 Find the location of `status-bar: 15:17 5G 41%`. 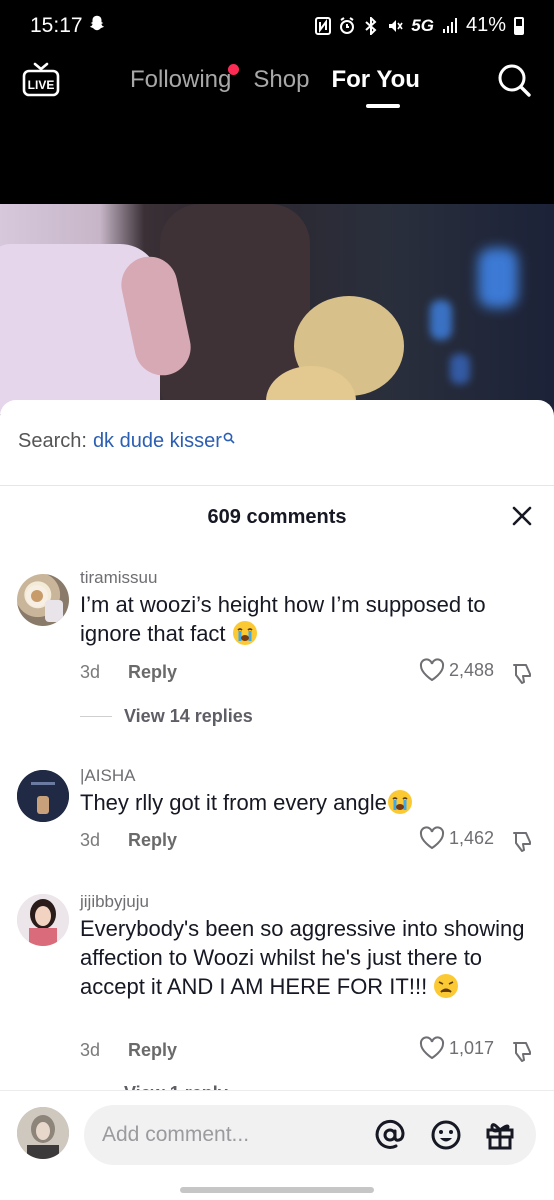

status-bar: 15:17 5G 41% is located at coordinates (277, 26).